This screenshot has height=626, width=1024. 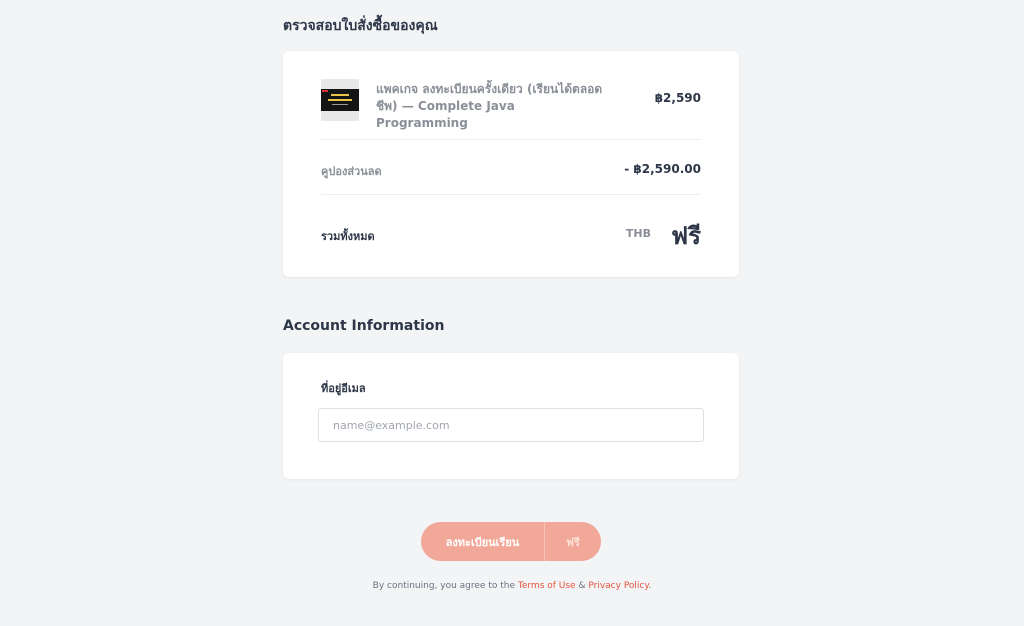 What do you see at coordinates (662, 169) in the screenshot?
I see `coupon-discount-value: - ฿2,590.00` at bounding box center [662, 169].